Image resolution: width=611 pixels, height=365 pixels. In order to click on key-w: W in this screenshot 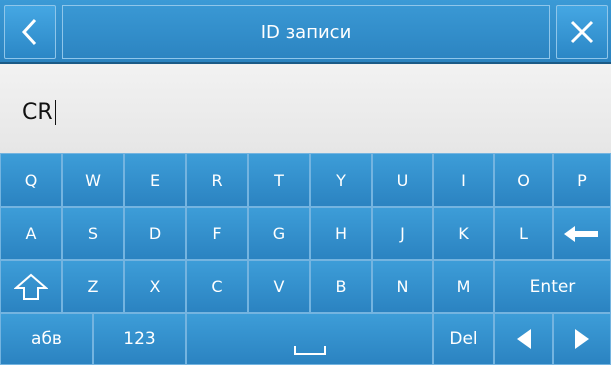, I will do `click(93, 180)`.